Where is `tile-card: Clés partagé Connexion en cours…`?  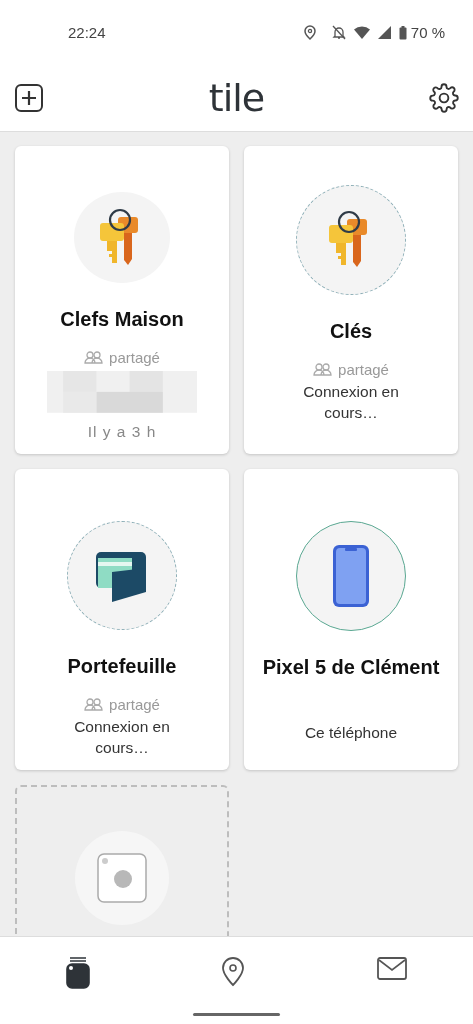 tile-card: Clés partagé Connexion en cours… is located at coordinates (351, 300).